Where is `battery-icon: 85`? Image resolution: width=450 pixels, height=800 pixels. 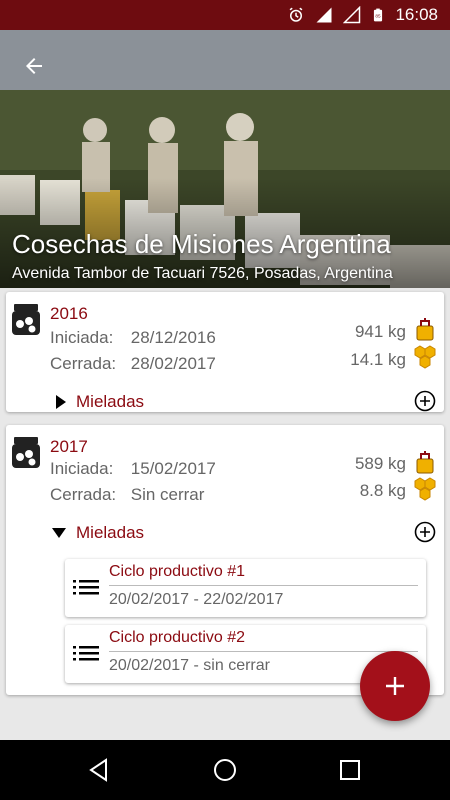
battery-icon: 85 is located at coordinates (378, 15).